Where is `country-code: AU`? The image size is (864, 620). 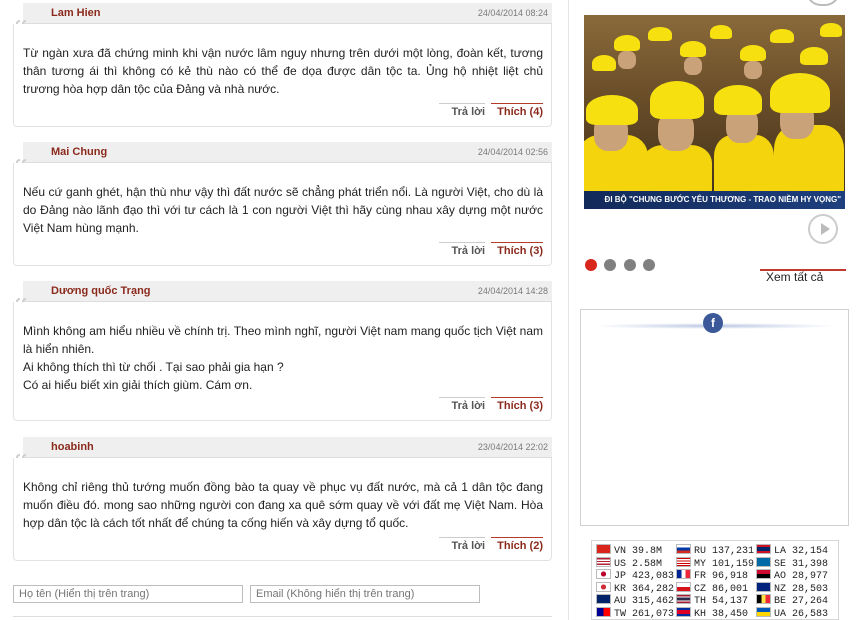
country-code: AU is located at coordinates (623, 601).